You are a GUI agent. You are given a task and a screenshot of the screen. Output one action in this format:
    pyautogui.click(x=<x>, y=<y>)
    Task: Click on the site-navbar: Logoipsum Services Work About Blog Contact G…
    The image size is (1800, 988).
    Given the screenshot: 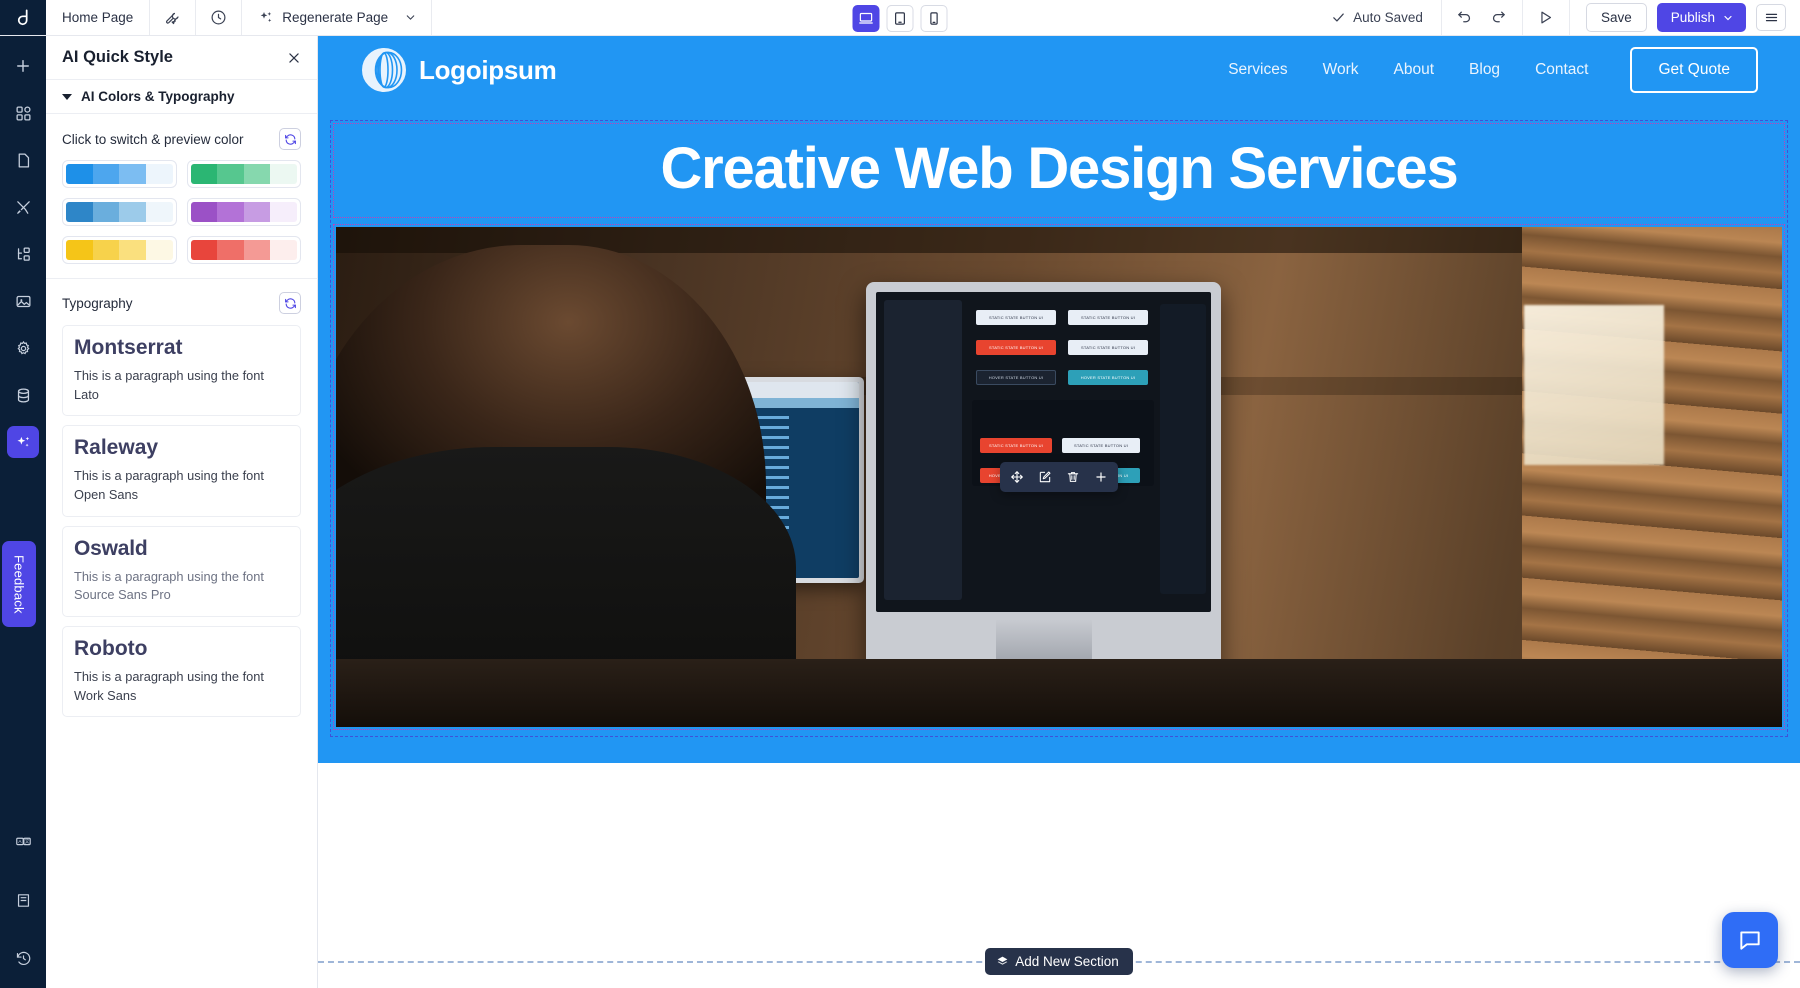 What is the action you would take?
    pyautogui.click(x=1059, y=70)
    